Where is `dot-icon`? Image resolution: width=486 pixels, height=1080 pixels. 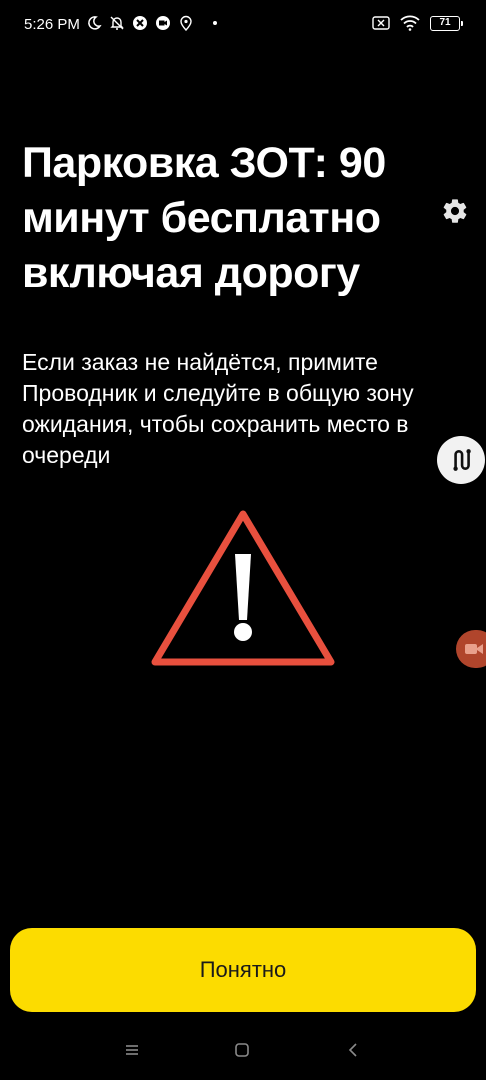 dot-icon is located at coordinates (215, 23).